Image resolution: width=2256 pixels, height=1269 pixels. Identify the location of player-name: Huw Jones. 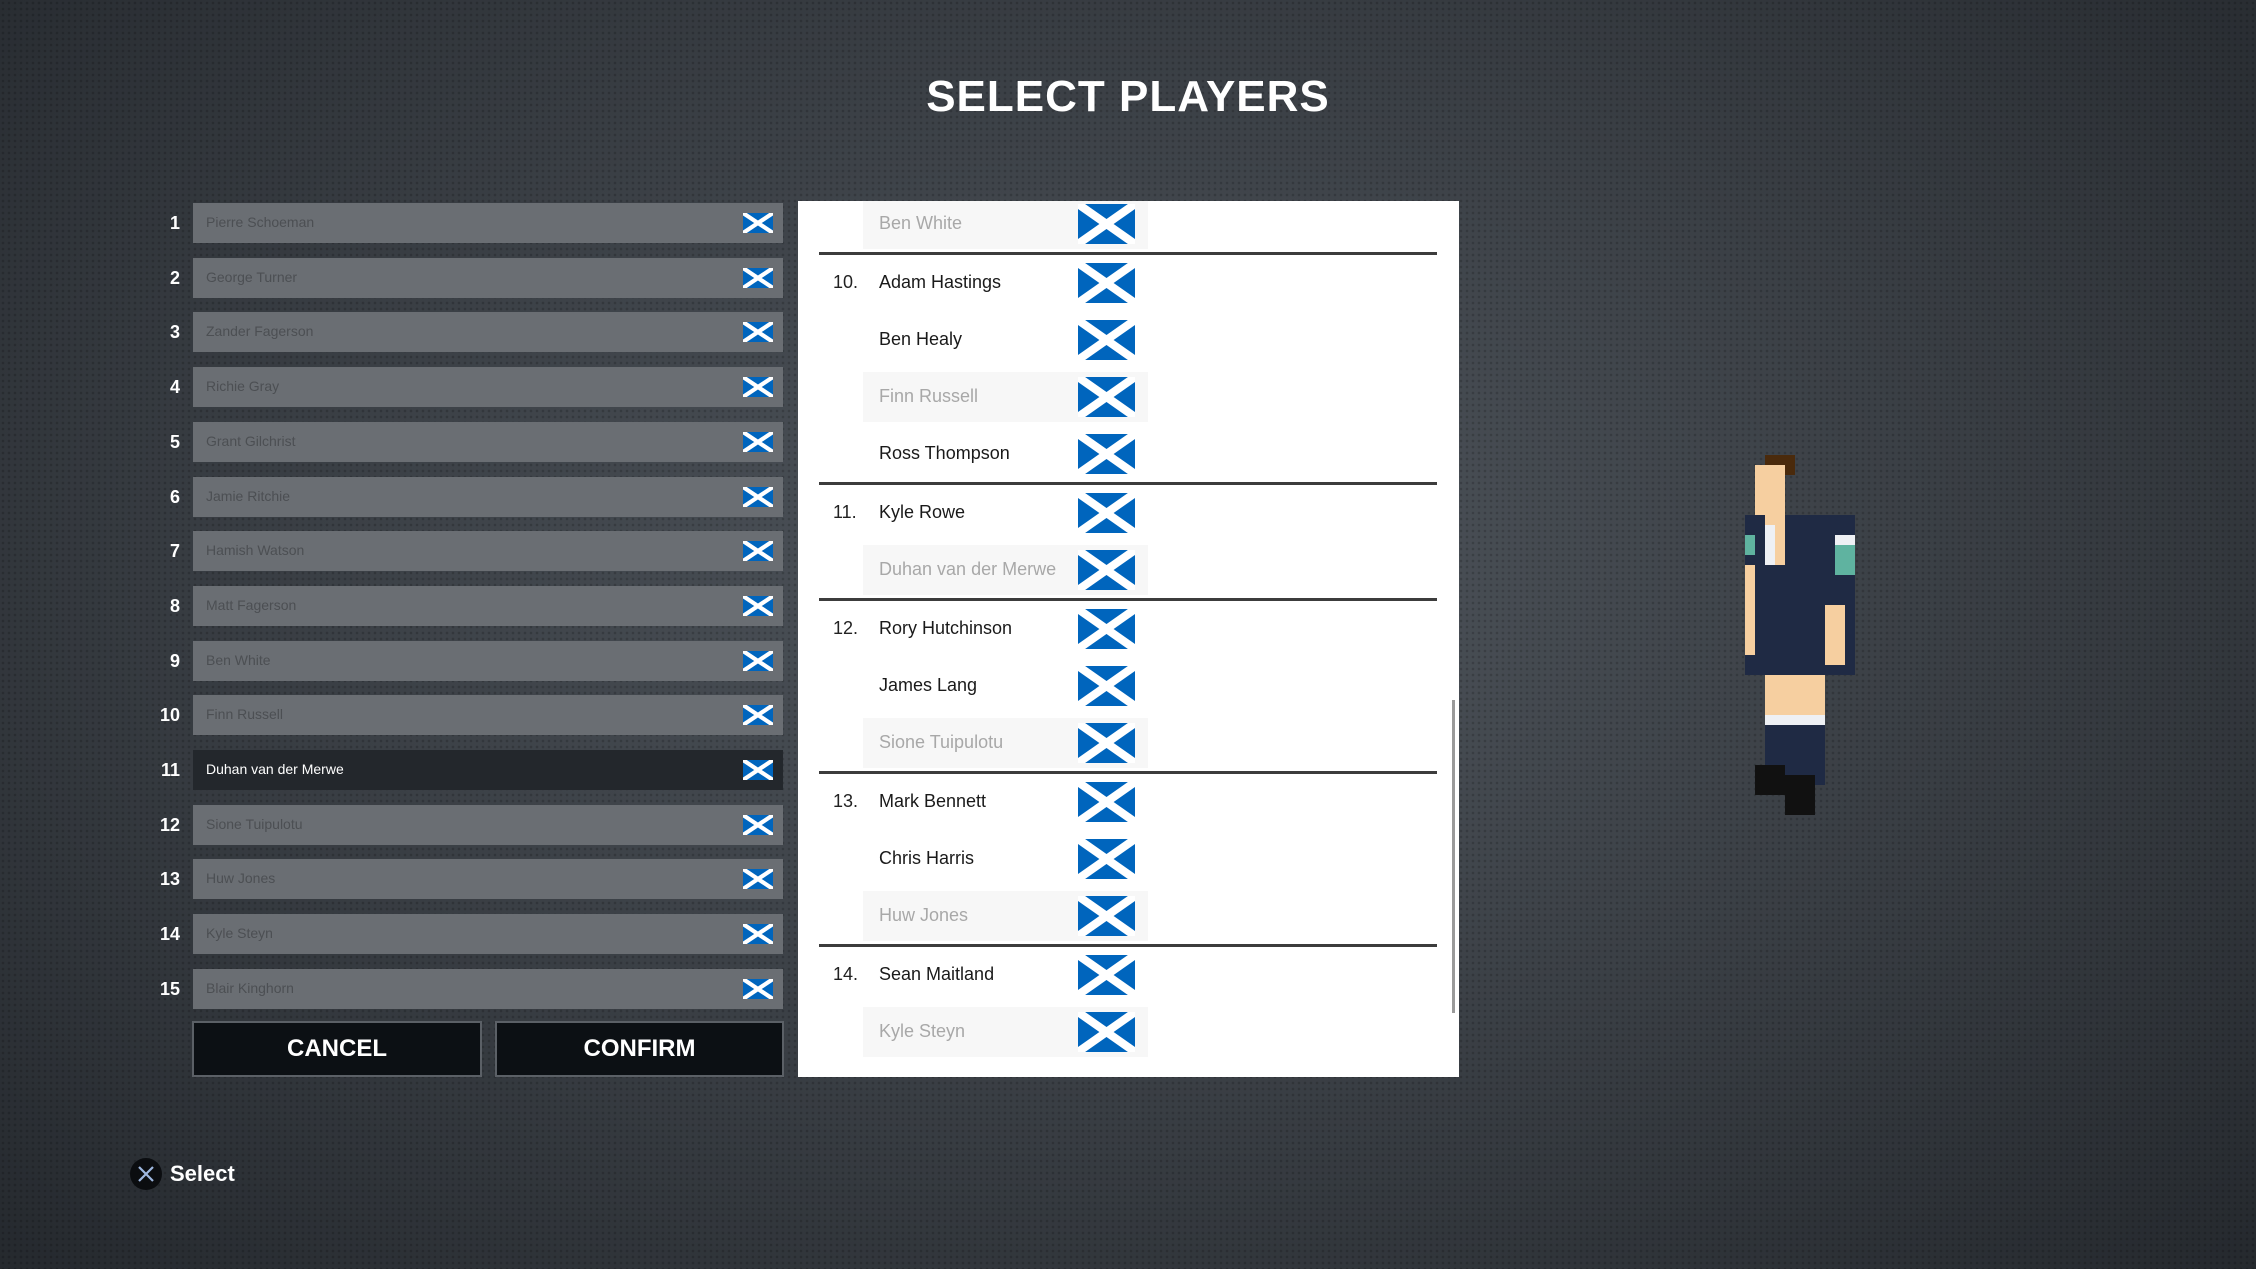
(924, 915).